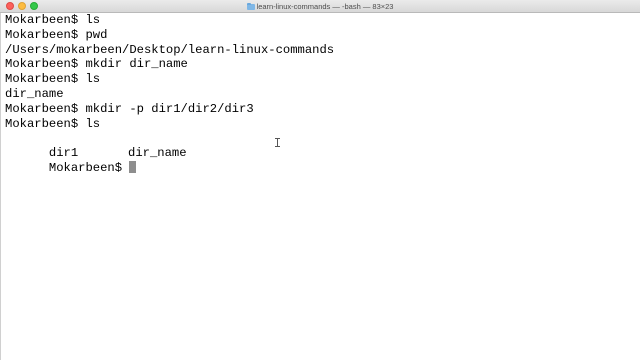 Image resolution: width=640 pixels, height=360 pixels. I want to click on terminal-line: Mokarbeen$ pwd, so click(56, 34).